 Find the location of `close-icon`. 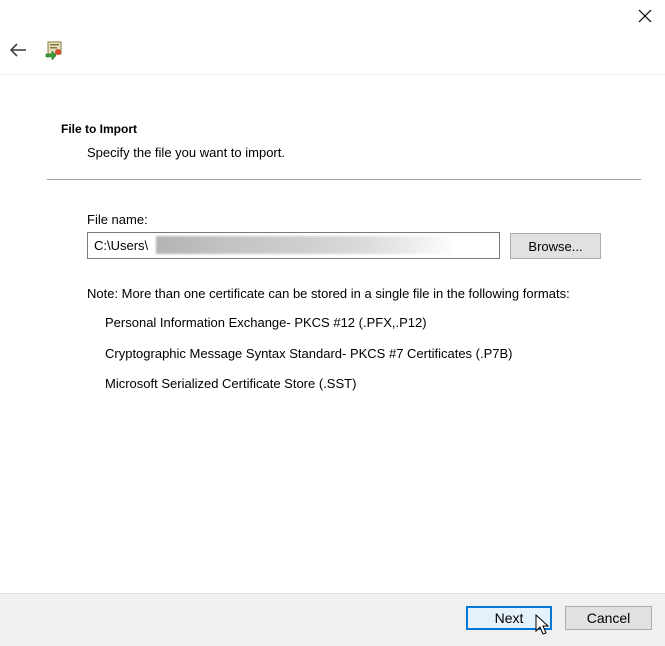

close-icon is located at coordinates (645, 16).